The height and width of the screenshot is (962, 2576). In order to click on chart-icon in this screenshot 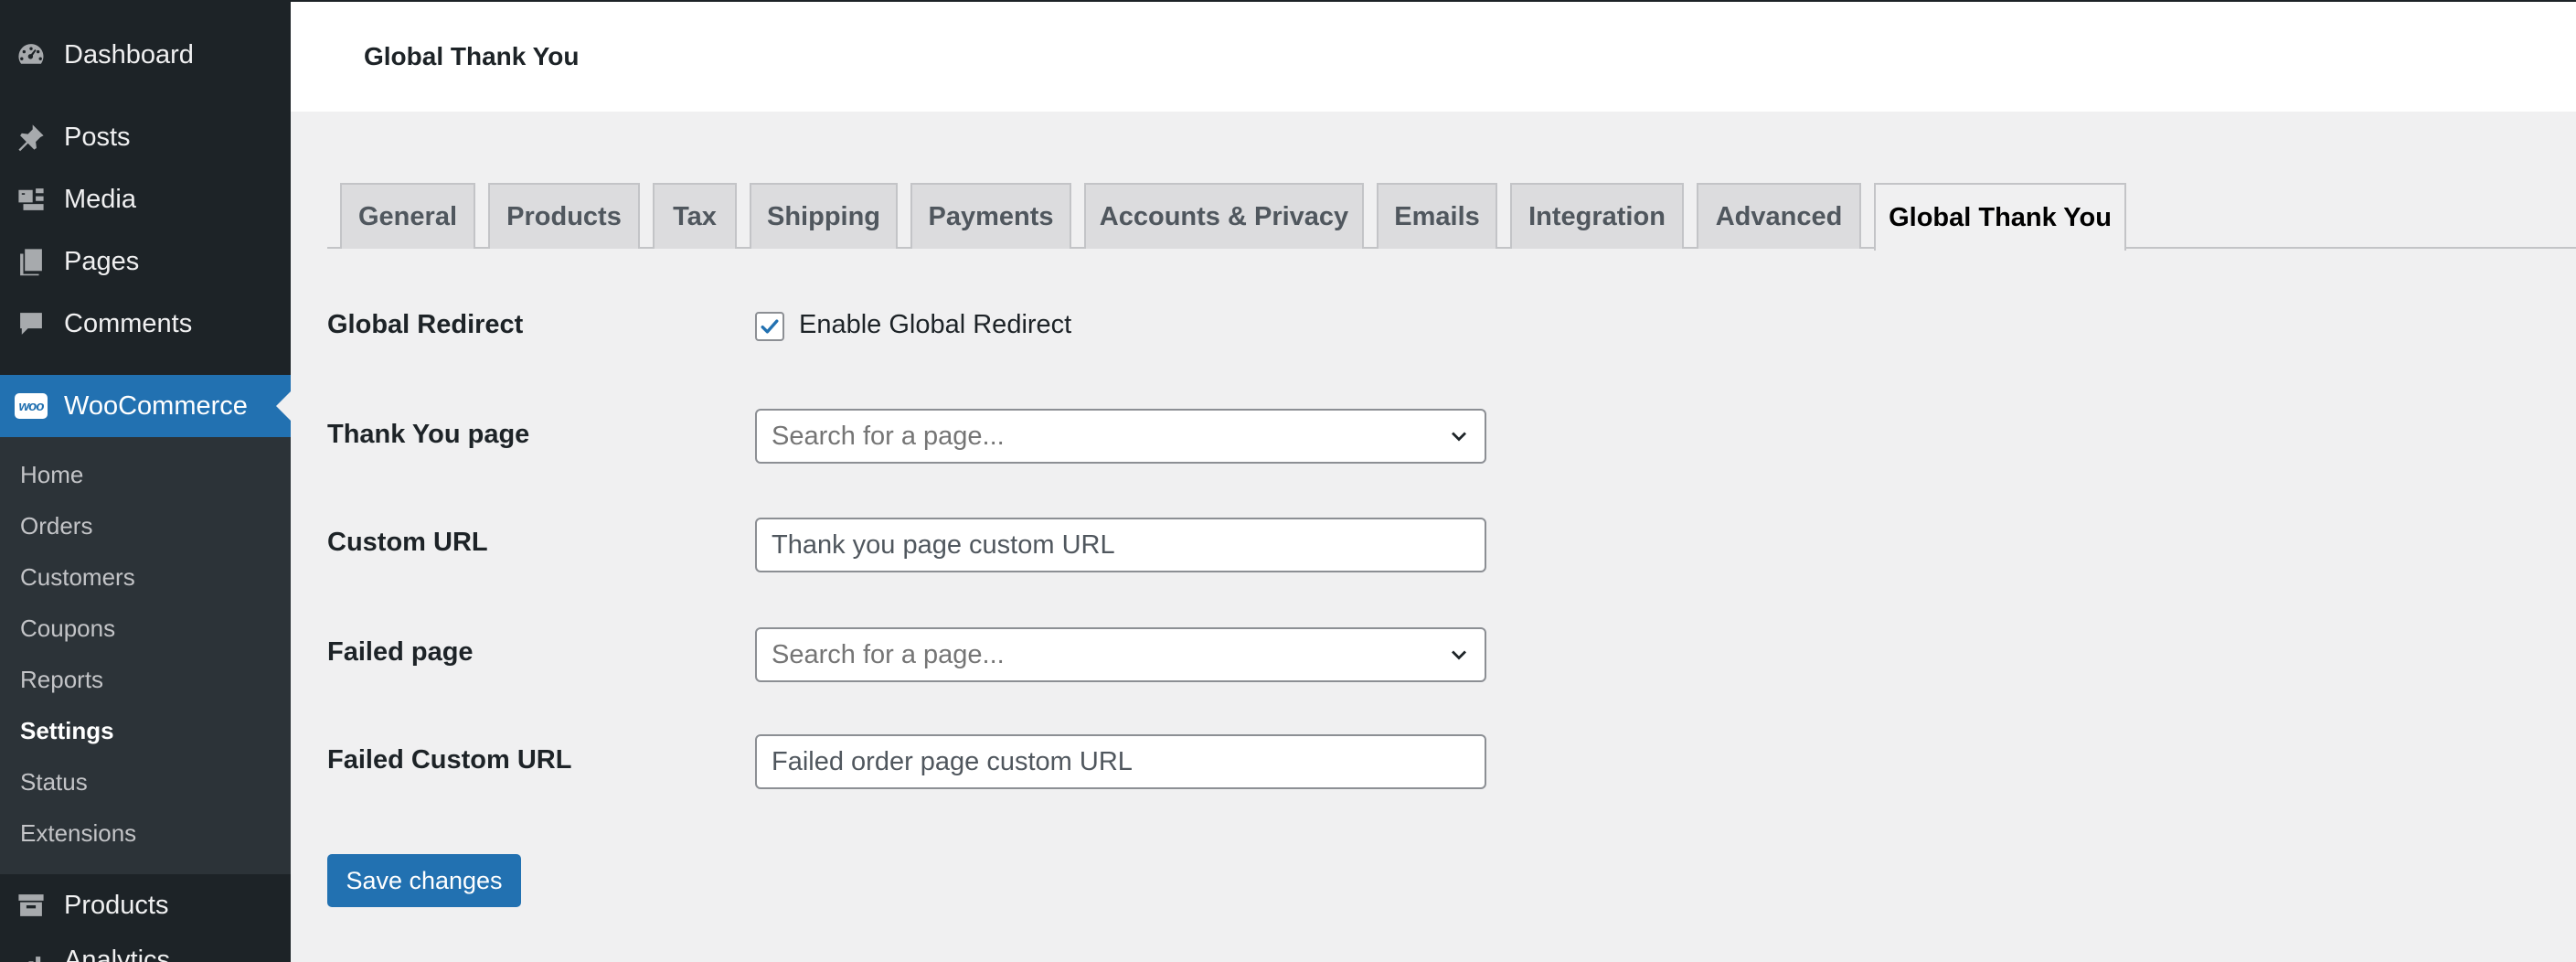, I will do `click(31, 956)`.